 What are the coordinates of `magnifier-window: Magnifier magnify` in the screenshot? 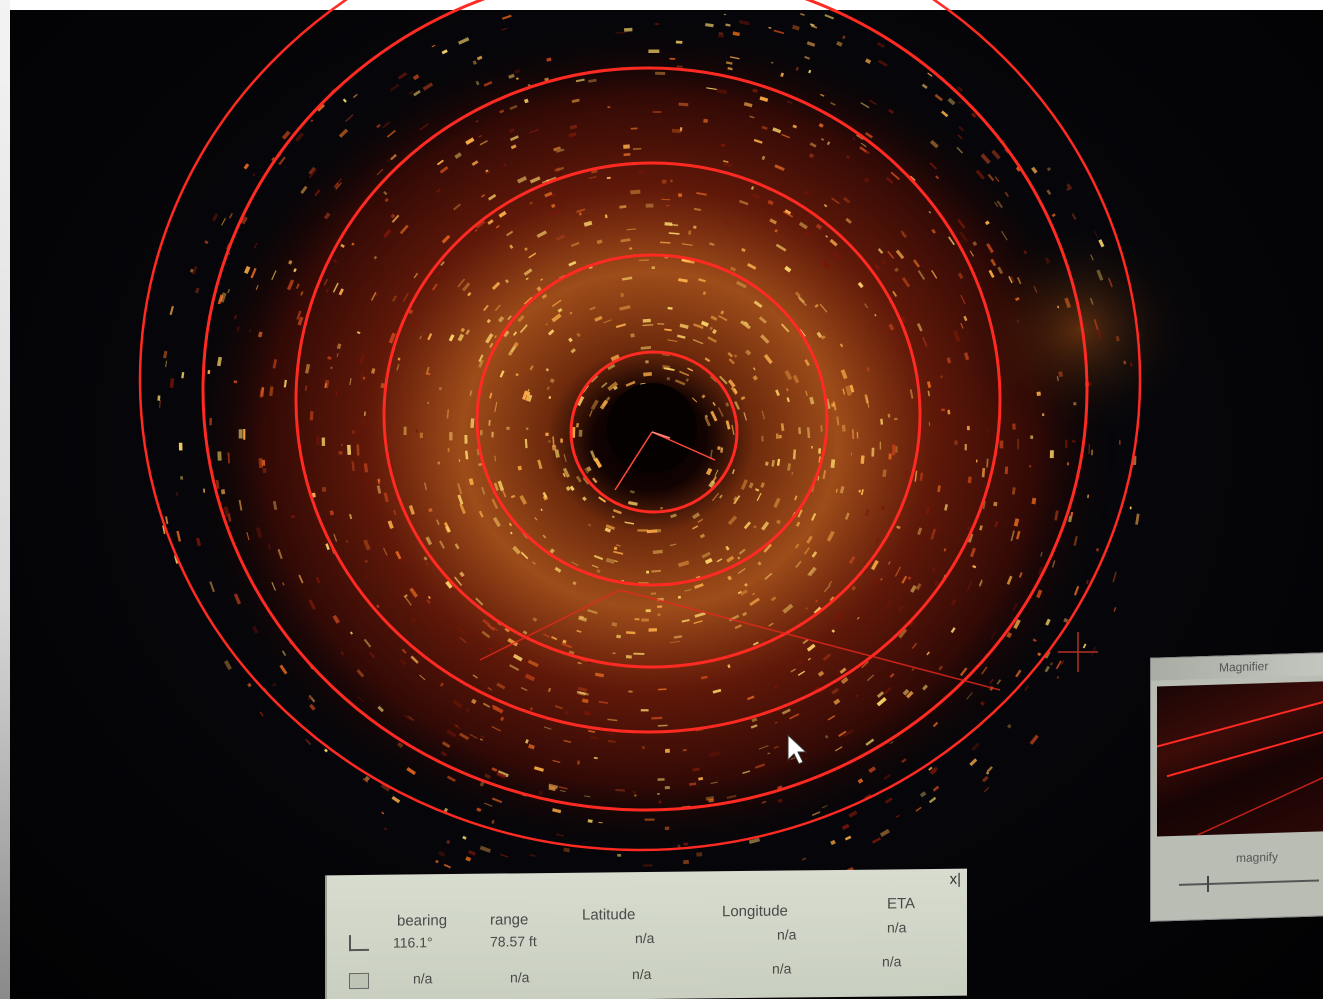 It's located at (1236, 787).